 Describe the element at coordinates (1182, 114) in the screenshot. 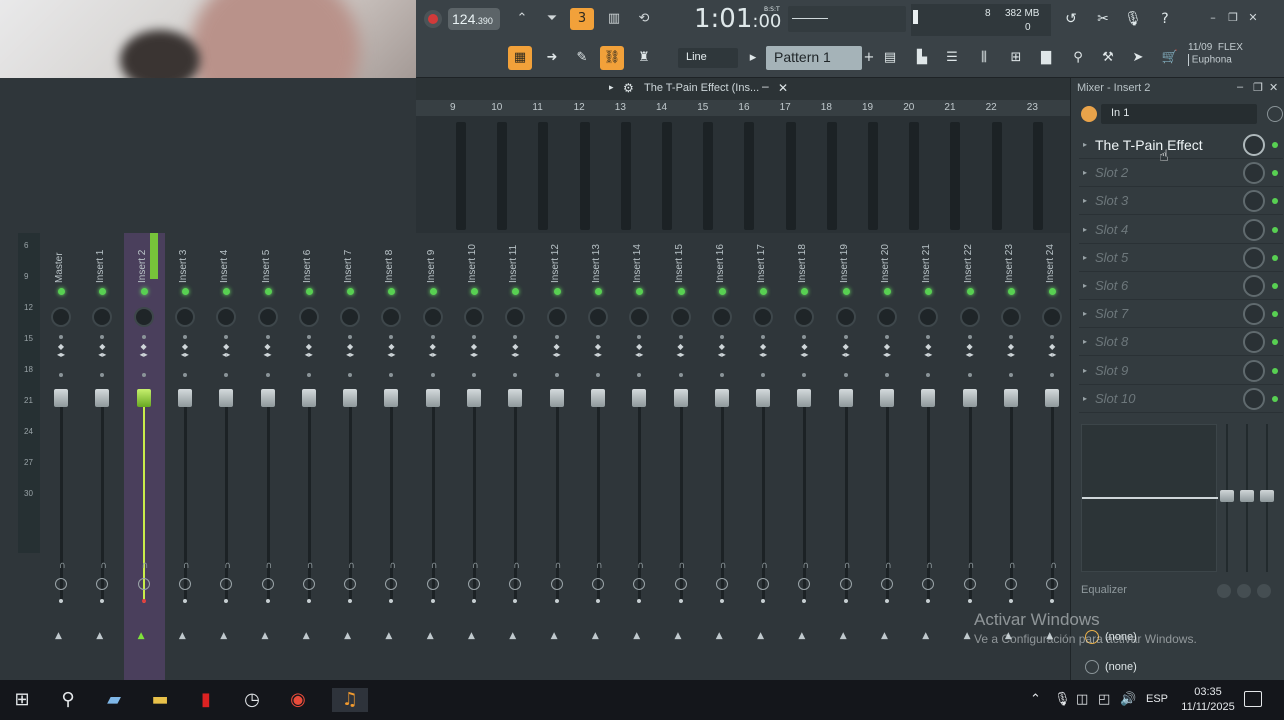

I see `input-selector: In 1` at that location.